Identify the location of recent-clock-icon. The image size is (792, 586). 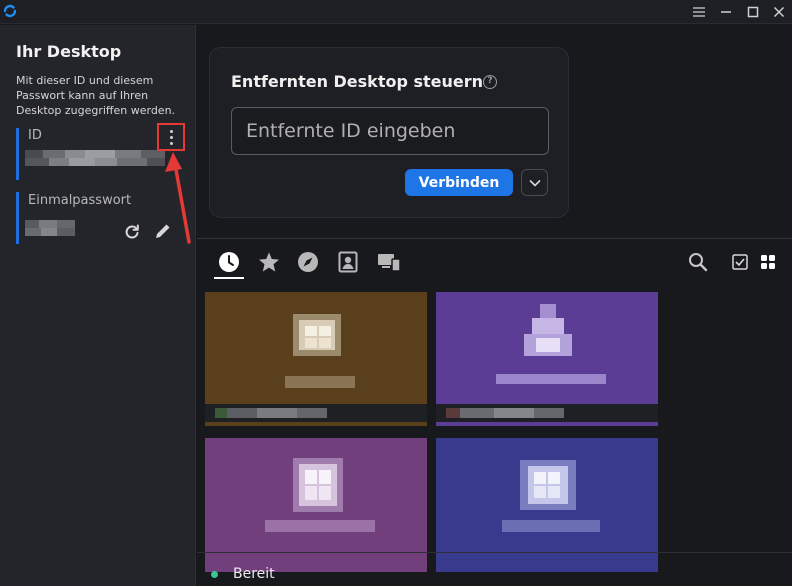
(229, 262).